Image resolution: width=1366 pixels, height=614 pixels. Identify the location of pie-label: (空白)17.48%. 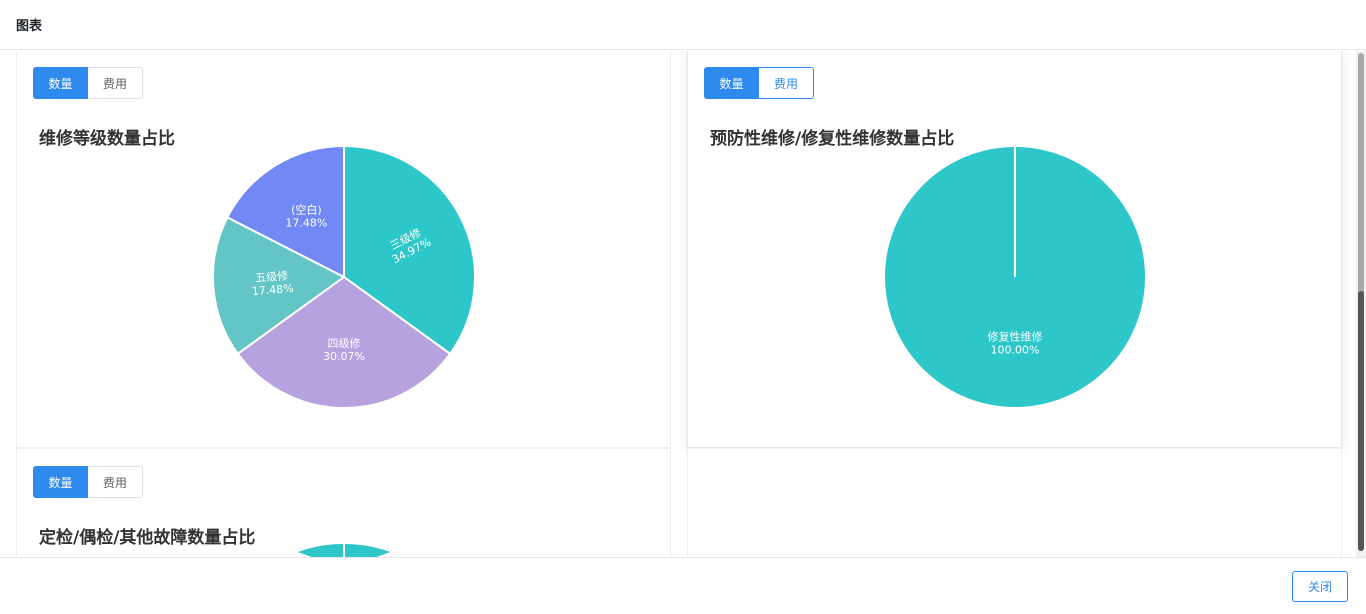
(306, 216).